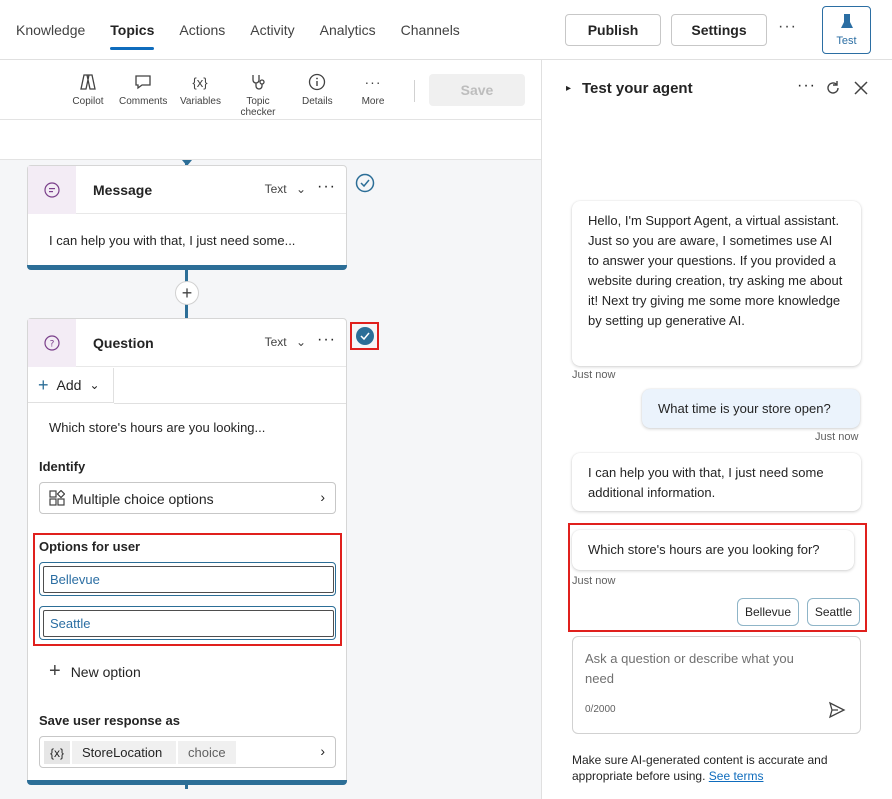 This screenshot has width=892, height=799. Describe the element at coordinates (613, 30) in the screenshot. I see `publish-button: Publish` at that location.